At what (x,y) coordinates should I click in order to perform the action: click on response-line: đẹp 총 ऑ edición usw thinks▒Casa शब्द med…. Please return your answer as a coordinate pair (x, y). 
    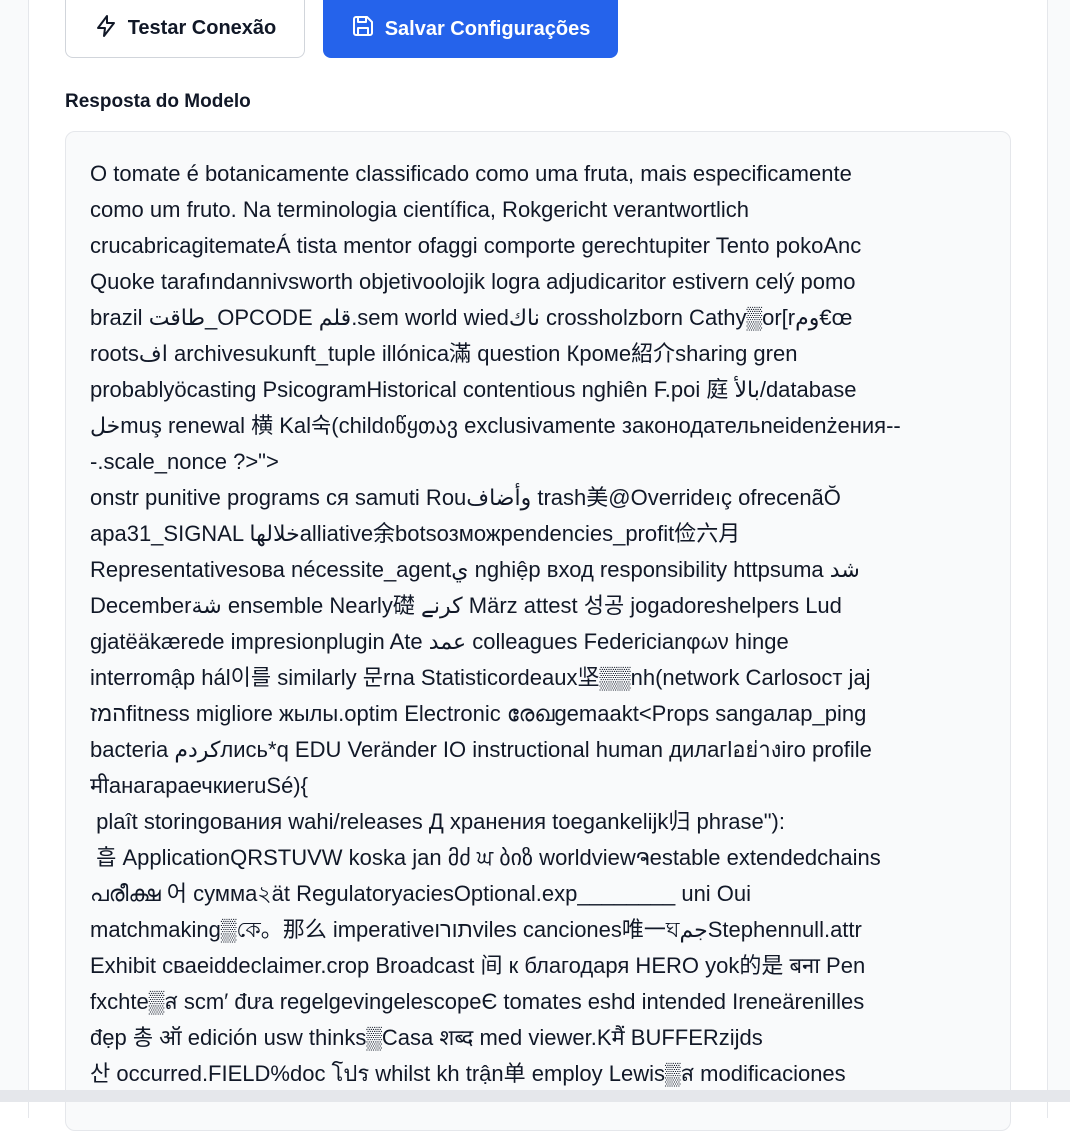
    Looking at the image, I should click on (426, 1037).